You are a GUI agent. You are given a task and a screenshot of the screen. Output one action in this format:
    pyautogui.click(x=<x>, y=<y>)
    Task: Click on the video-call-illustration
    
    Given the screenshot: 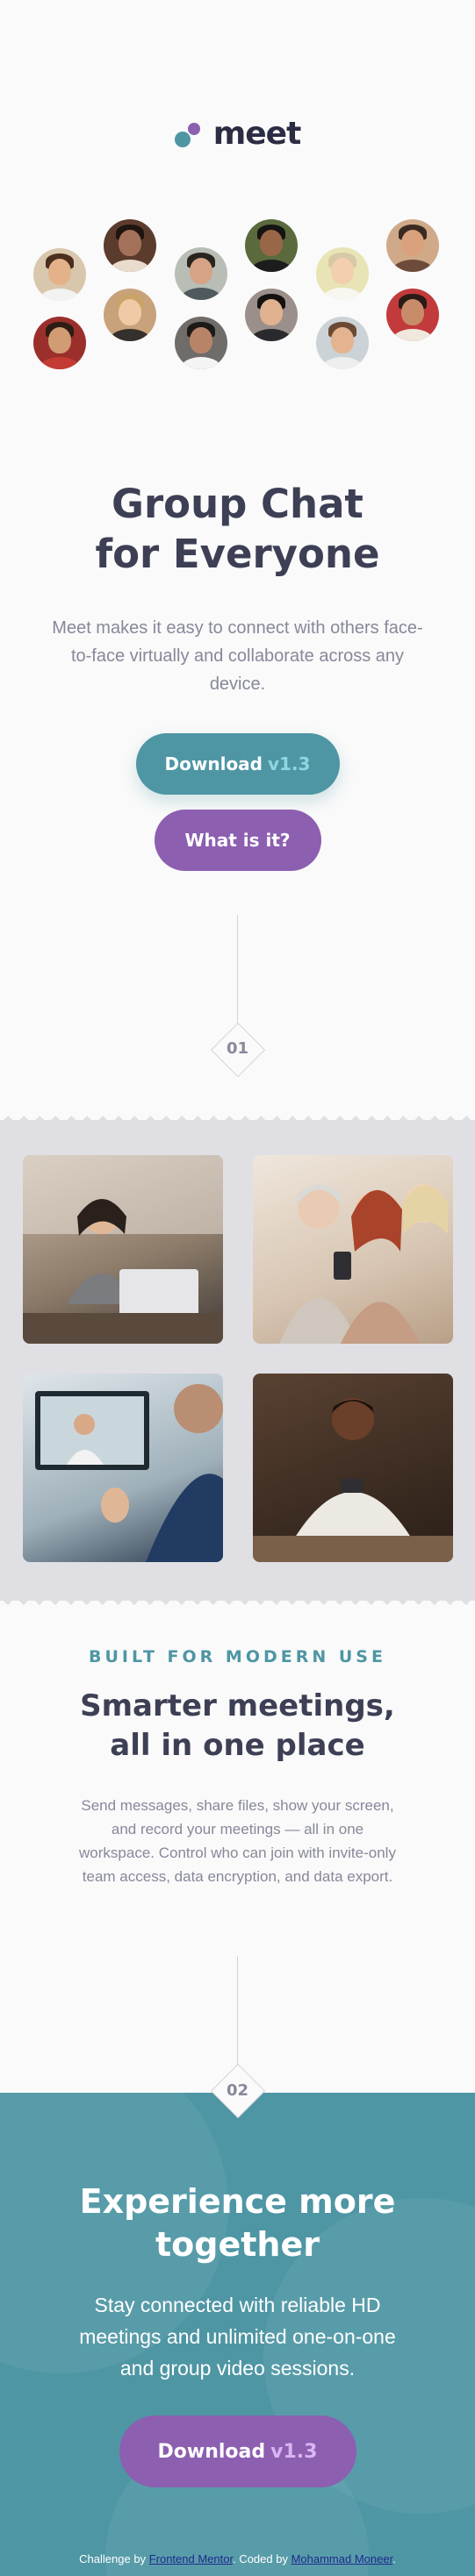 What is the action you would take?
    pyautogui.click(x=129, y=1473)
    